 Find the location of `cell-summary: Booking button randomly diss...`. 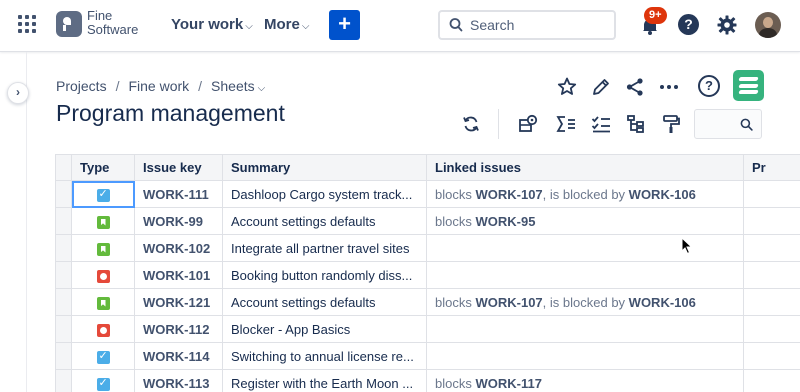

cell-summary: Booking button randomly diss... is located at coordinates (324, 275).